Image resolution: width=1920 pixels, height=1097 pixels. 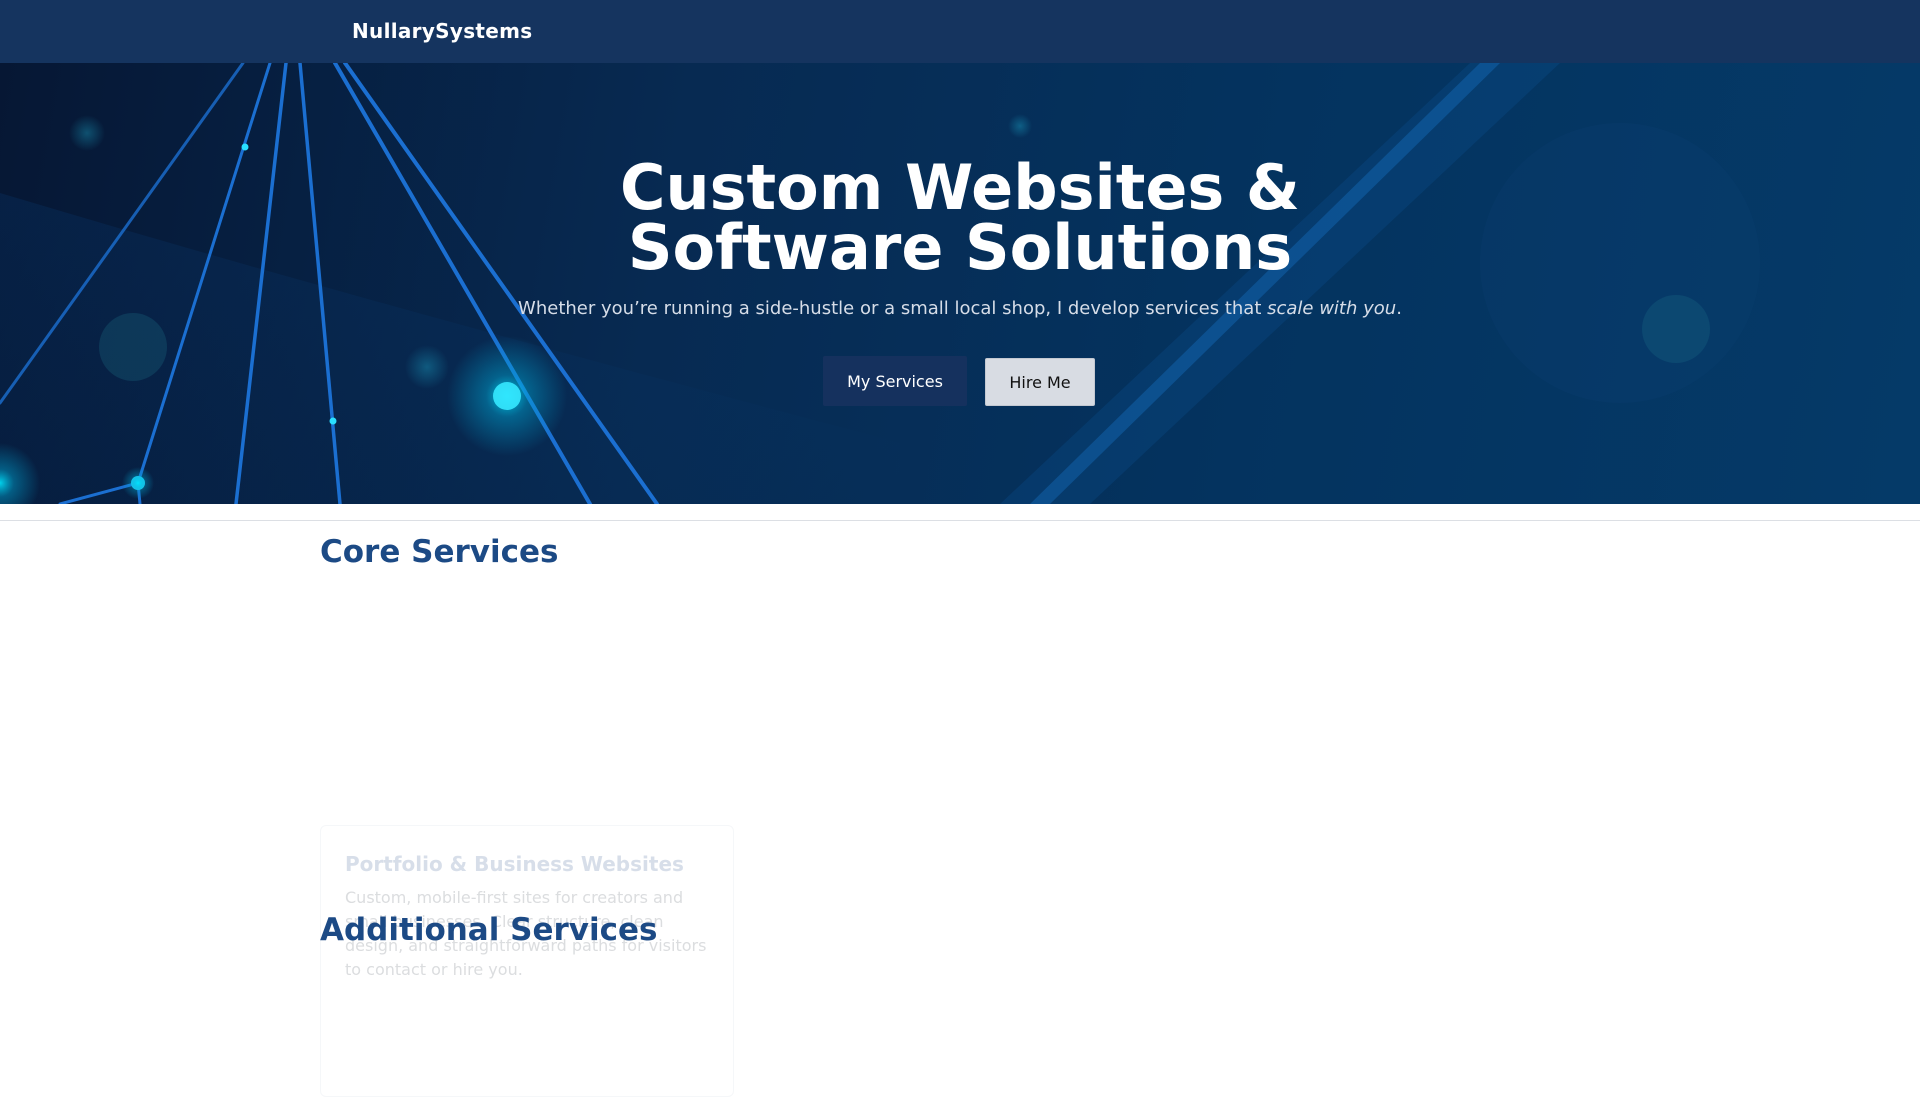 What do you see at coordinates (514, 864) in the screenshot?
I see `service-card-title: Portfolio & Business Websites` at bounding box center [514, 864].